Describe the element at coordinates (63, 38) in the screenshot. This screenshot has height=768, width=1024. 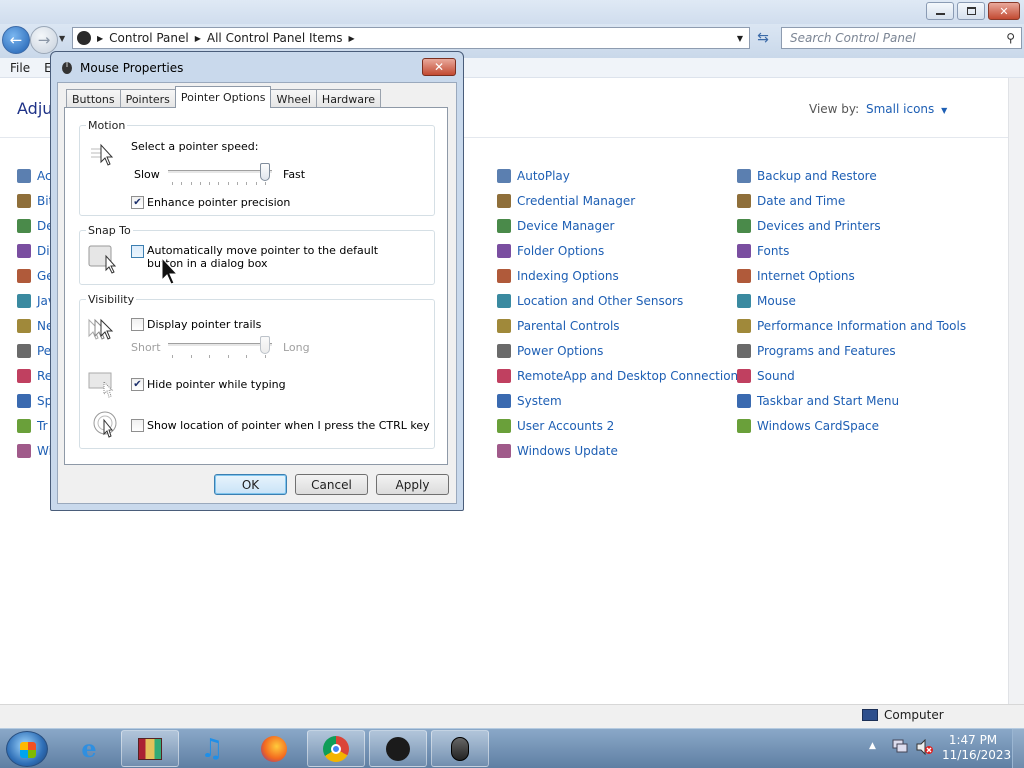
I see `recent-pages-icon: ▼` at that location.